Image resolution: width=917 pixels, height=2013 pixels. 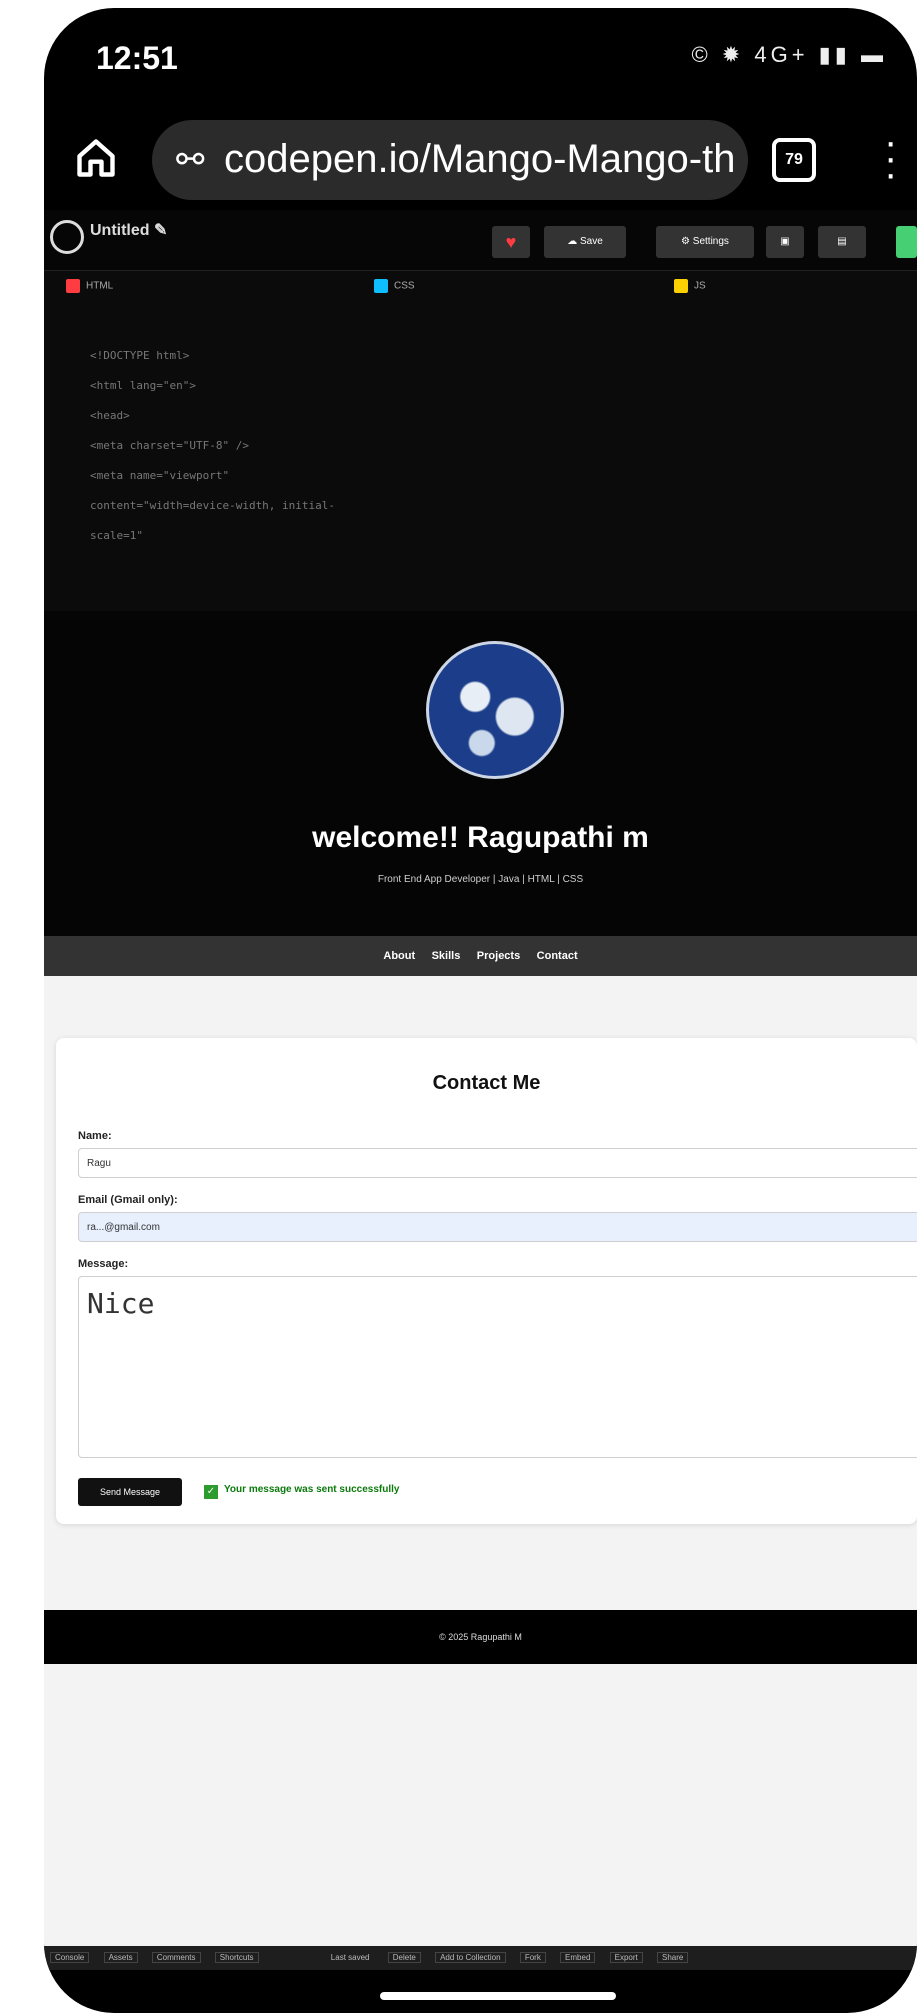 I want to click on message-label: Message:, so click(x=103, y=1264).